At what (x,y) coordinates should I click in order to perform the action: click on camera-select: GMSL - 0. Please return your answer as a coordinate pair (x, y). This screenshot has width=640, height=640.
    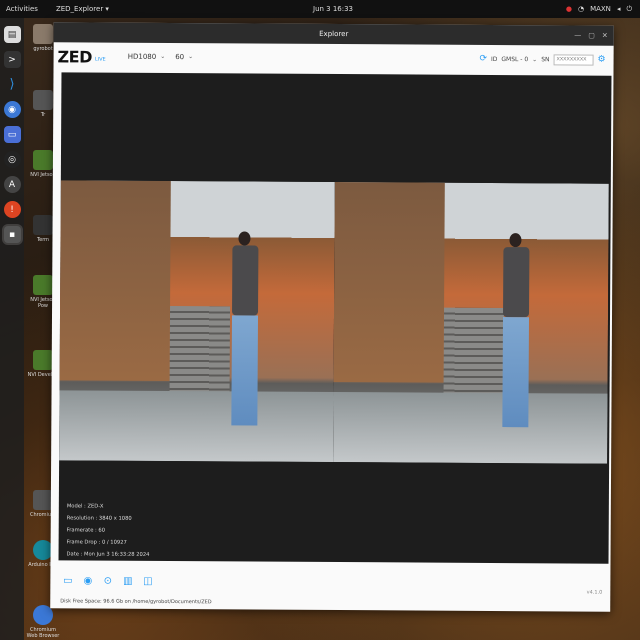
    Looking at the image, I should click on (514, 59).